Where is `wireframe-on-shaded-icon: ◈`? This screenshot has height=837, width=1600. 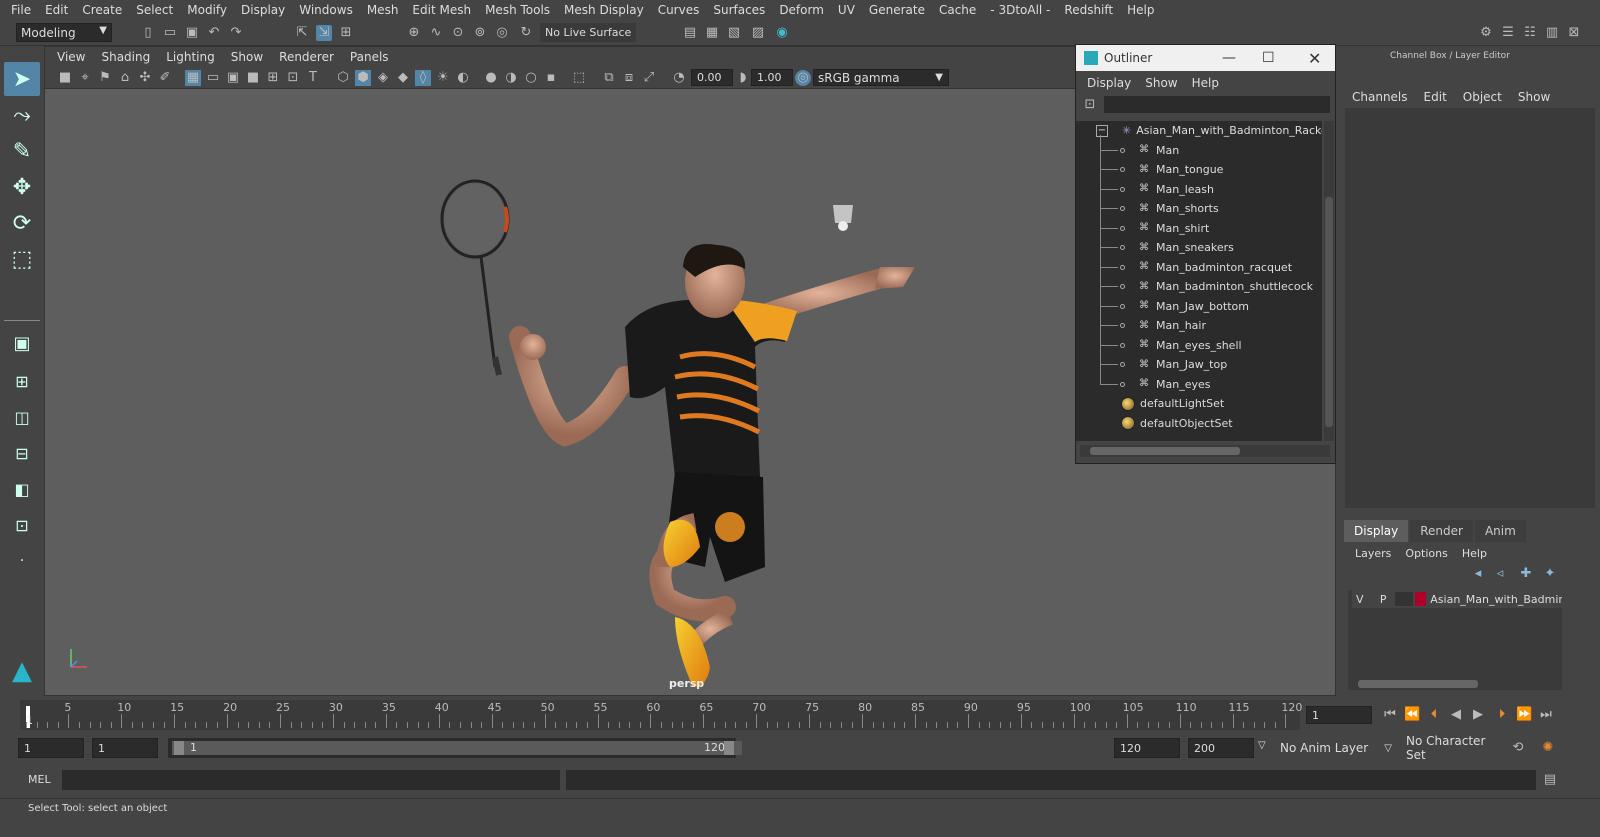 wireframe-on-shaded-icon: ◈ is located at coordinates (383, 78).